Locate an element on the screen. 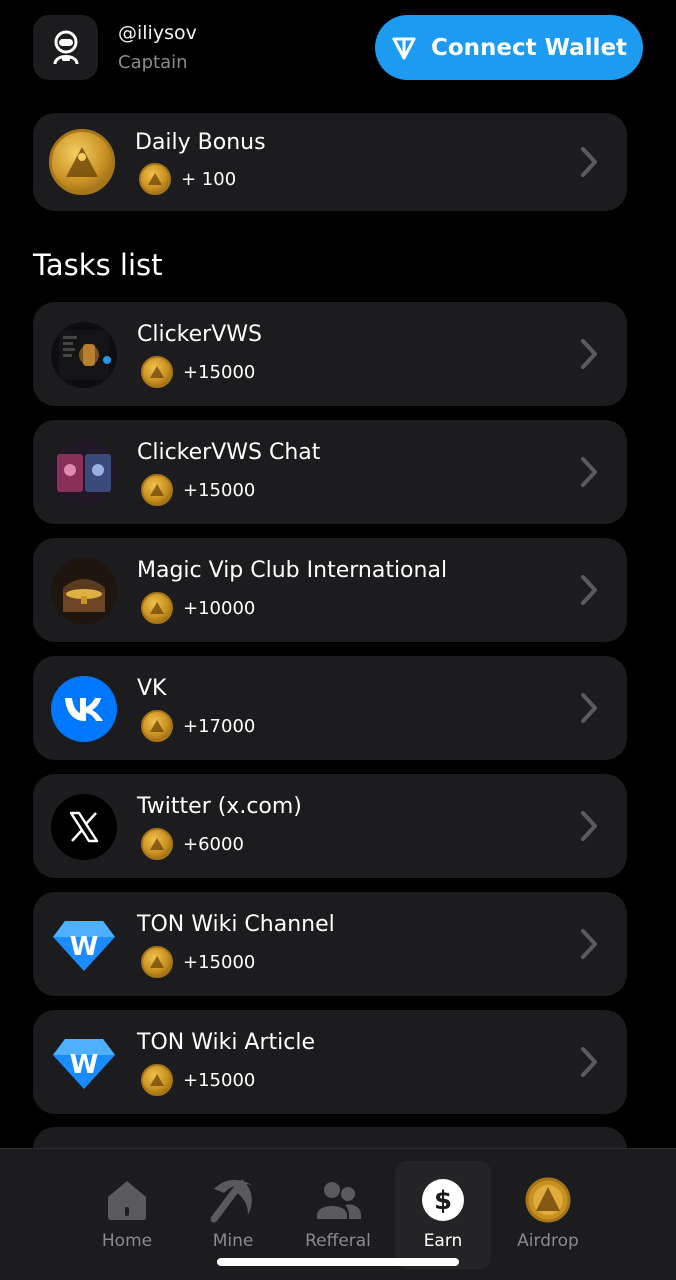 This screenshot has height=1280, width=676. user-rank: Captain is located at coordinates (153, 62).